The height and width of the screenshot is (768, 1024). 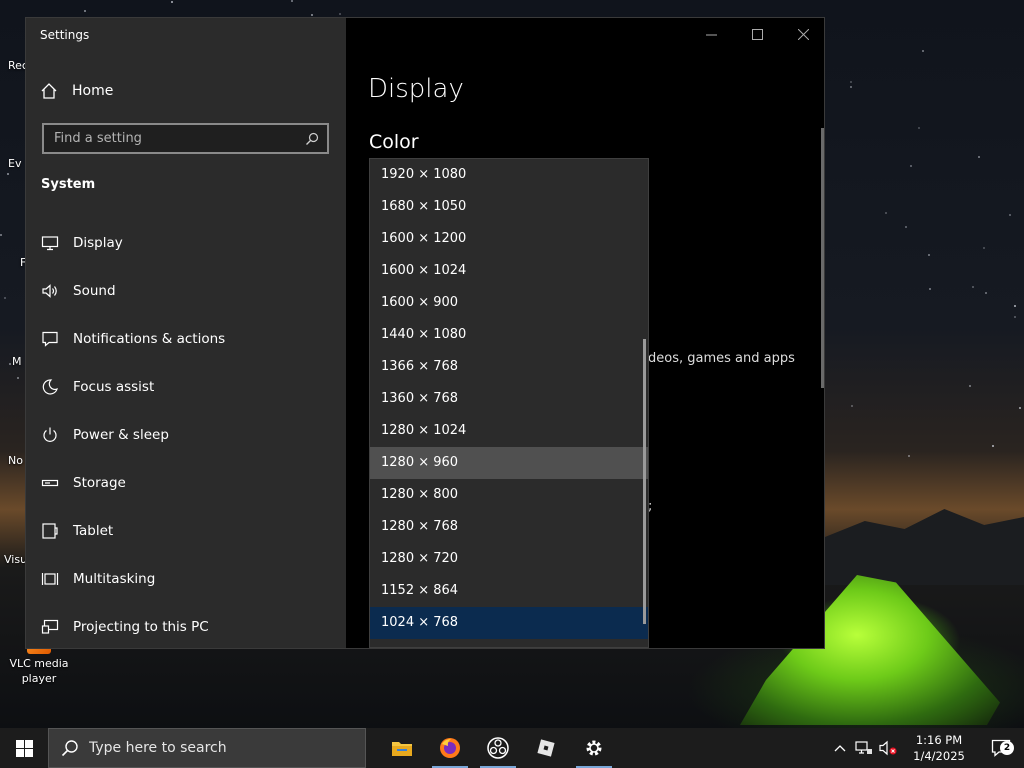 I want to click on sidebar-item-focus-assist: Focus assist, so click(x=186, y=387).